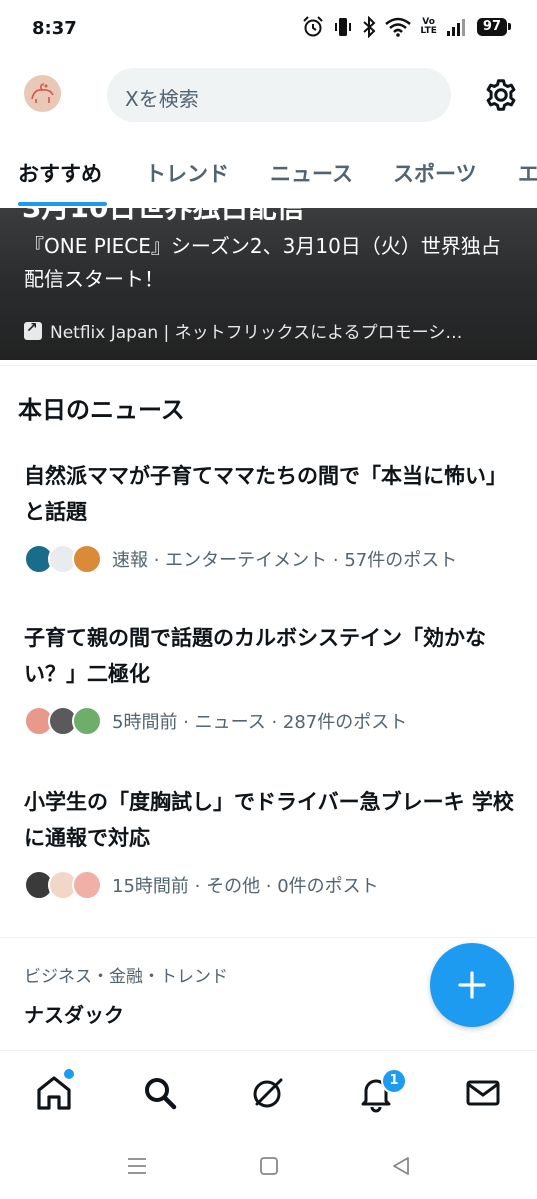 The height and width of the screenshot is (1199, 537). I want to click on section-title: 本日のニュース, so click(101, 410).